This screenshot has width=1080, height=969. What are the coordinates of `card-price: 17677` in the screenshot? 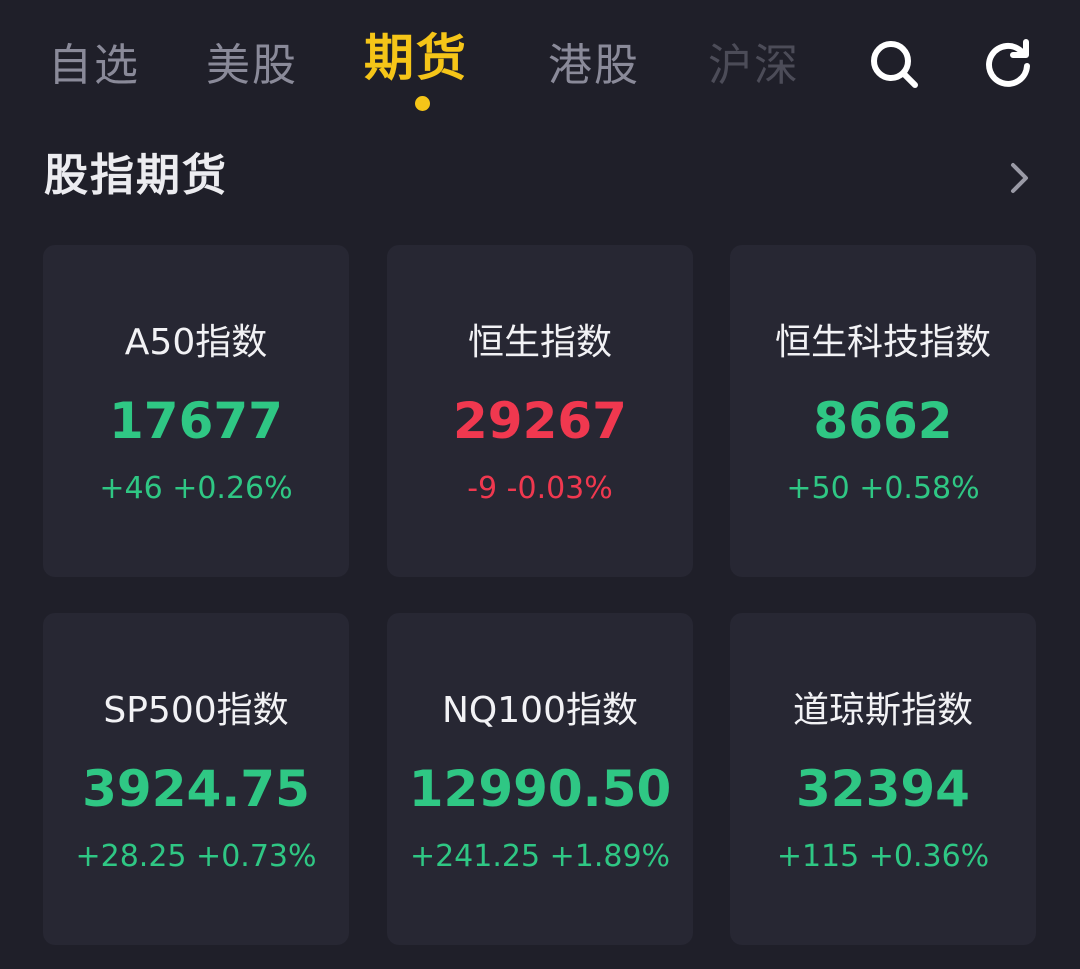 It's located at (196, 421).